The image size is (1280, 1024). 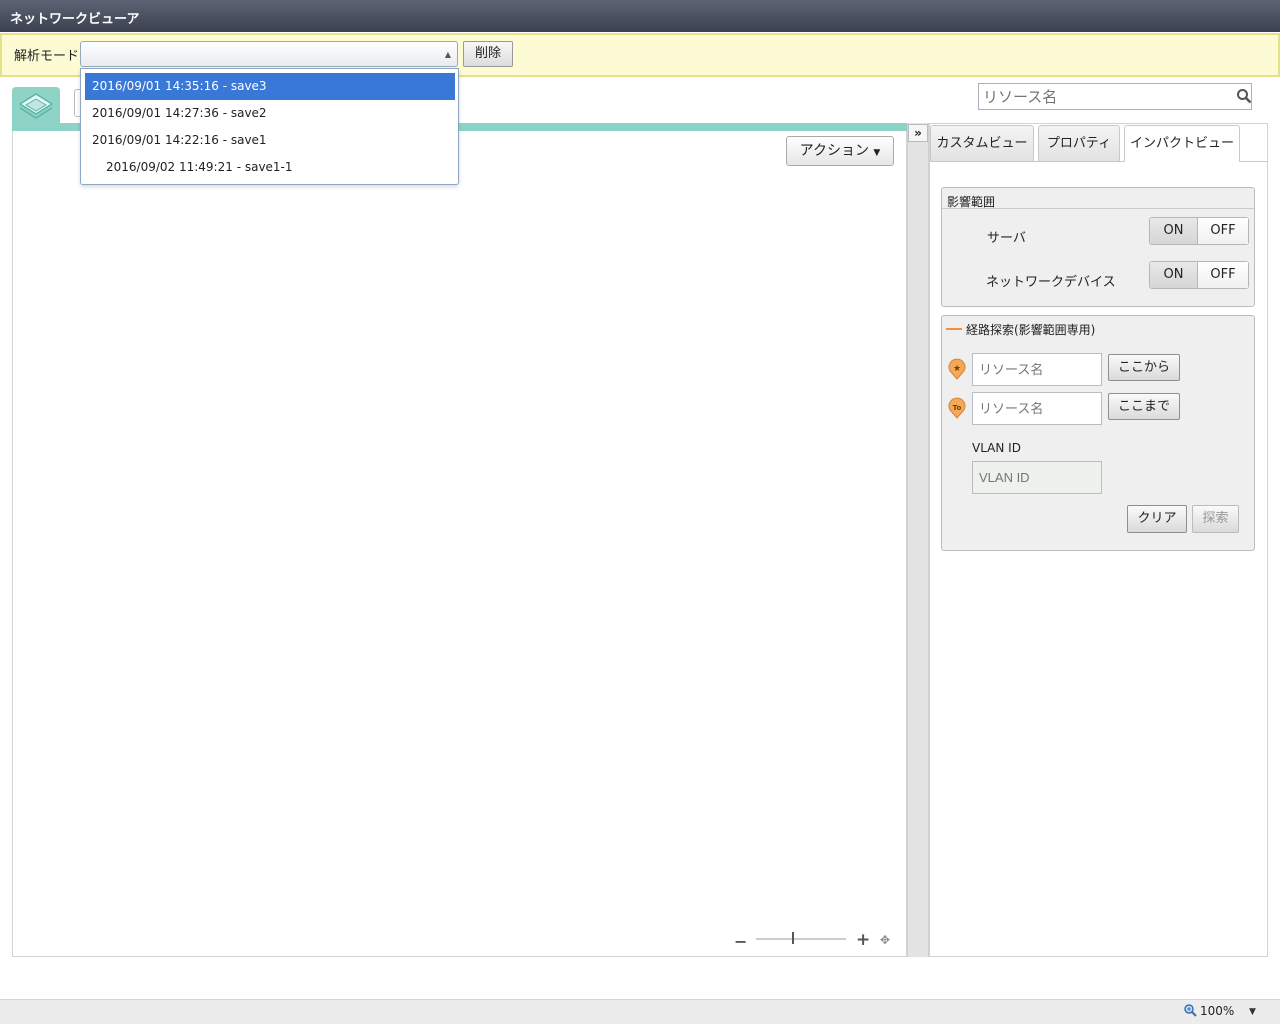 I want to click on svg-text: To, so click(x=957, y=408).